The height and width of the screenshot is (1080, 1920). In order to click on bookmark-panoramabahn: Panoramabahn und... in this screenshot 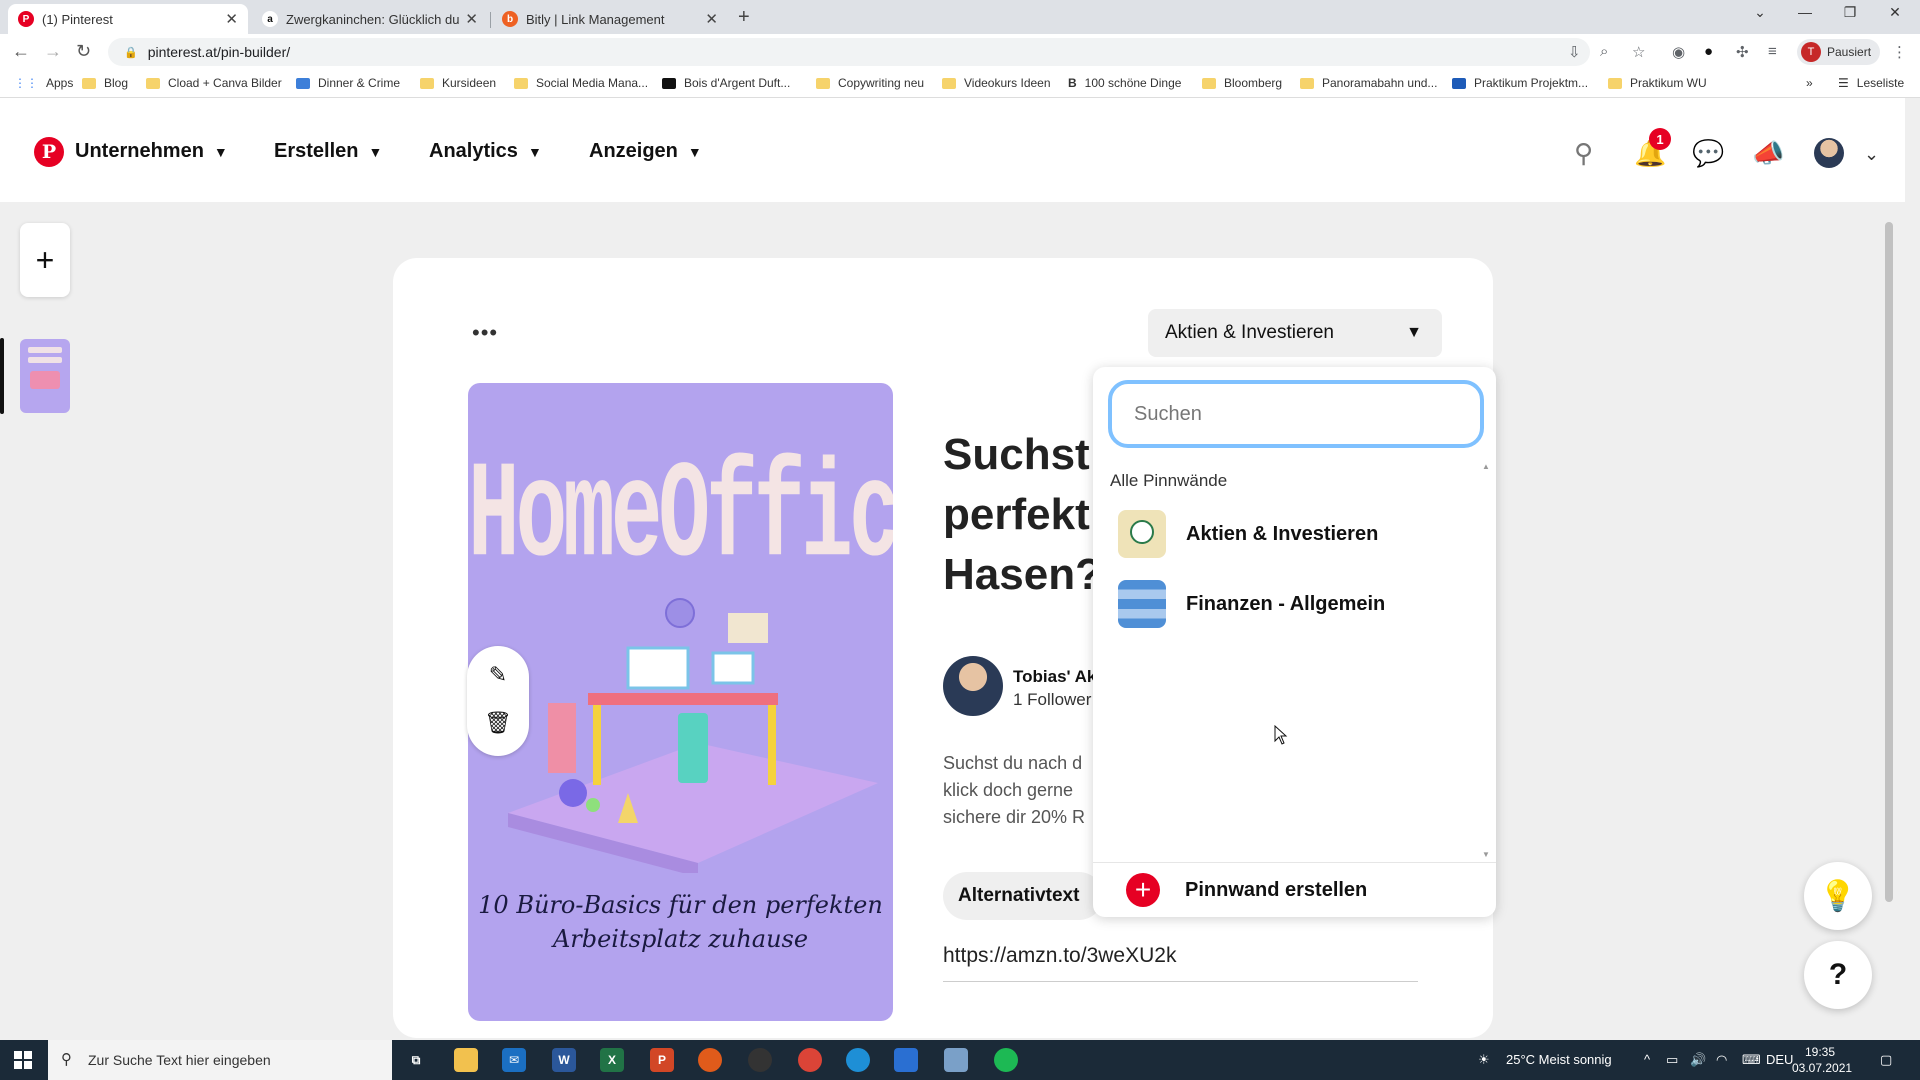, I will do `click(1368, 83)`.